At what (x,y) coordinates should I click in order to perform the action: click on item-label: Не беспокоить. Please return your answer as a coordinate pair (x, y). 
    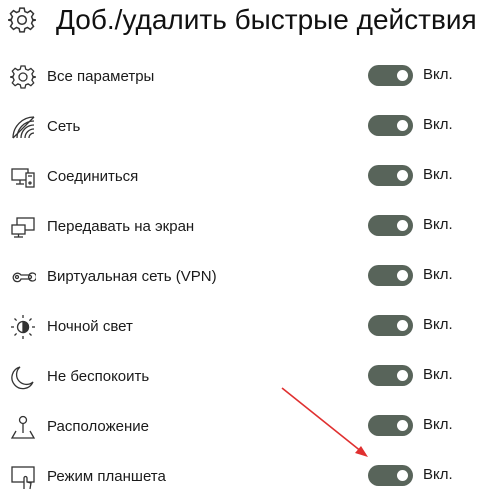
    Looking at the image, I should click on (98, 376).